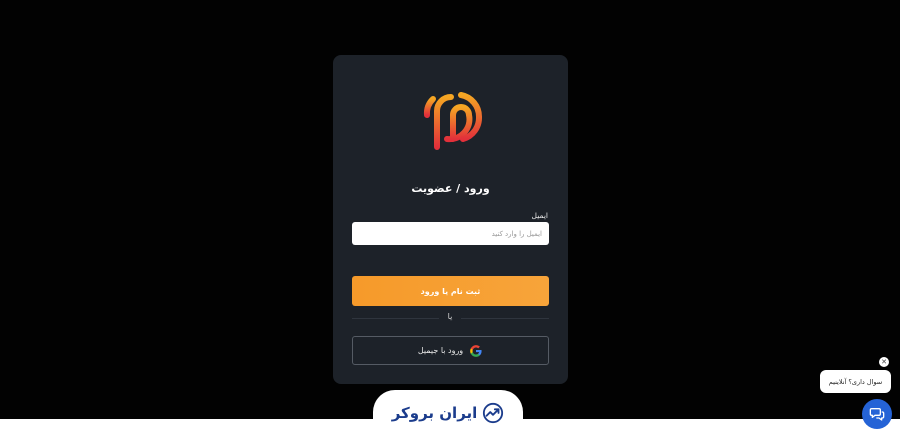 This screenshot has height=435, width=900. I want to click on email-label: ایمیل, so click(539, 215).